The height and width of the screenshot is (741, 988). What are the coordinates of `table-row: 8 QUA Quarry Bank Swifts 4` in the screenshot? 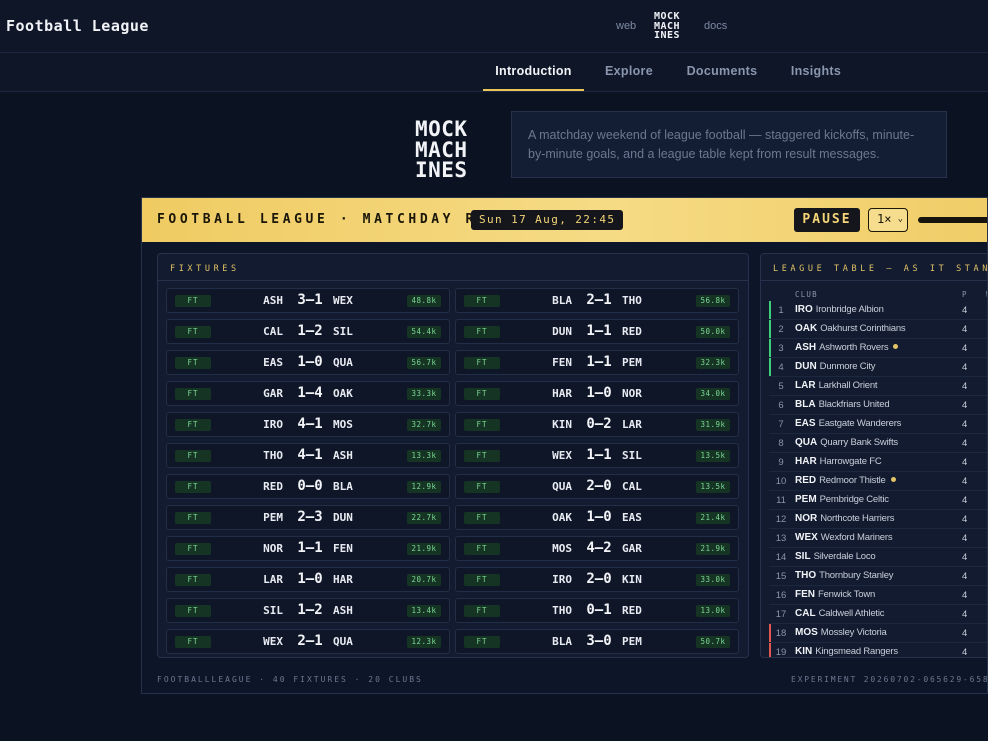 It's located at (878, 443).